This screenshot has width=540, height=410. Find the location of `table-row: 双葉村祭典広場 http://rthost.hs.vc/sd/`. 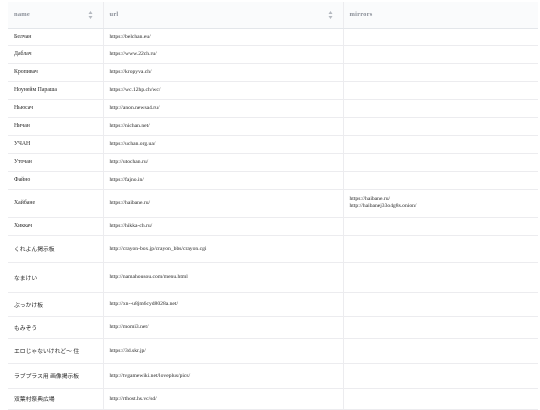

table-row: 双葉村祭典広場 http://rthost.hs.vc/sd/ is located at coordinates (273, 399).